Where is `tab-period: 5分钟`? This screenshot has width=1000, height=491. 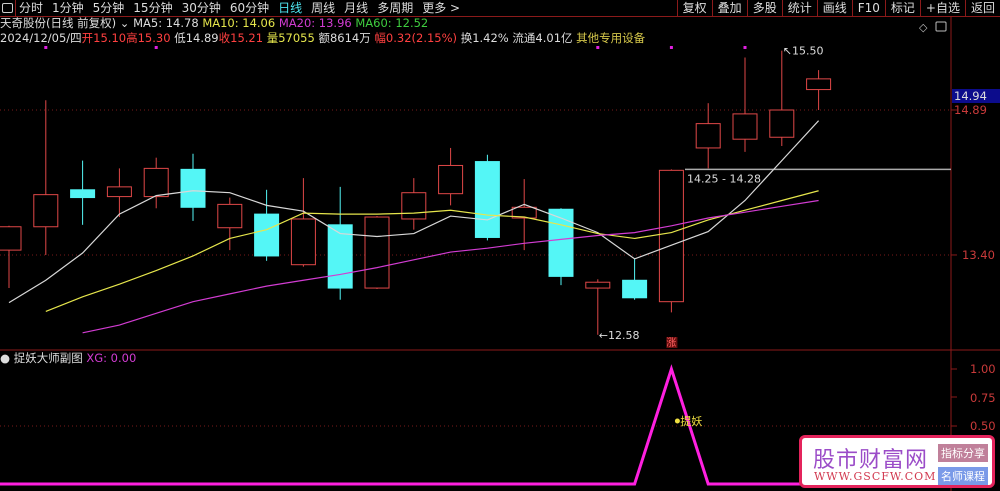
tab-period: 5分钟 is located at coordinates (109, 8).